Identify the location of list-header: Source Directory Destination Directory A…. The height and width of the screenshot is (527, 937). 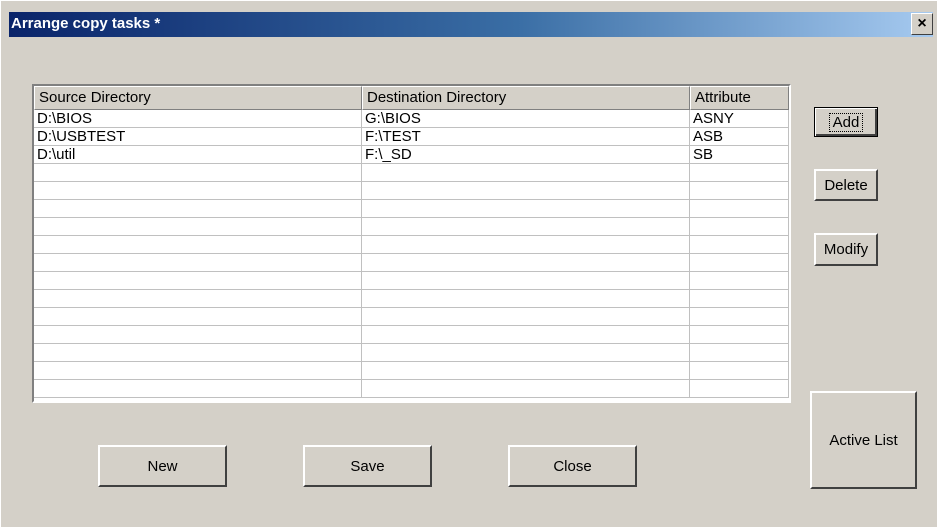
(411, 98).